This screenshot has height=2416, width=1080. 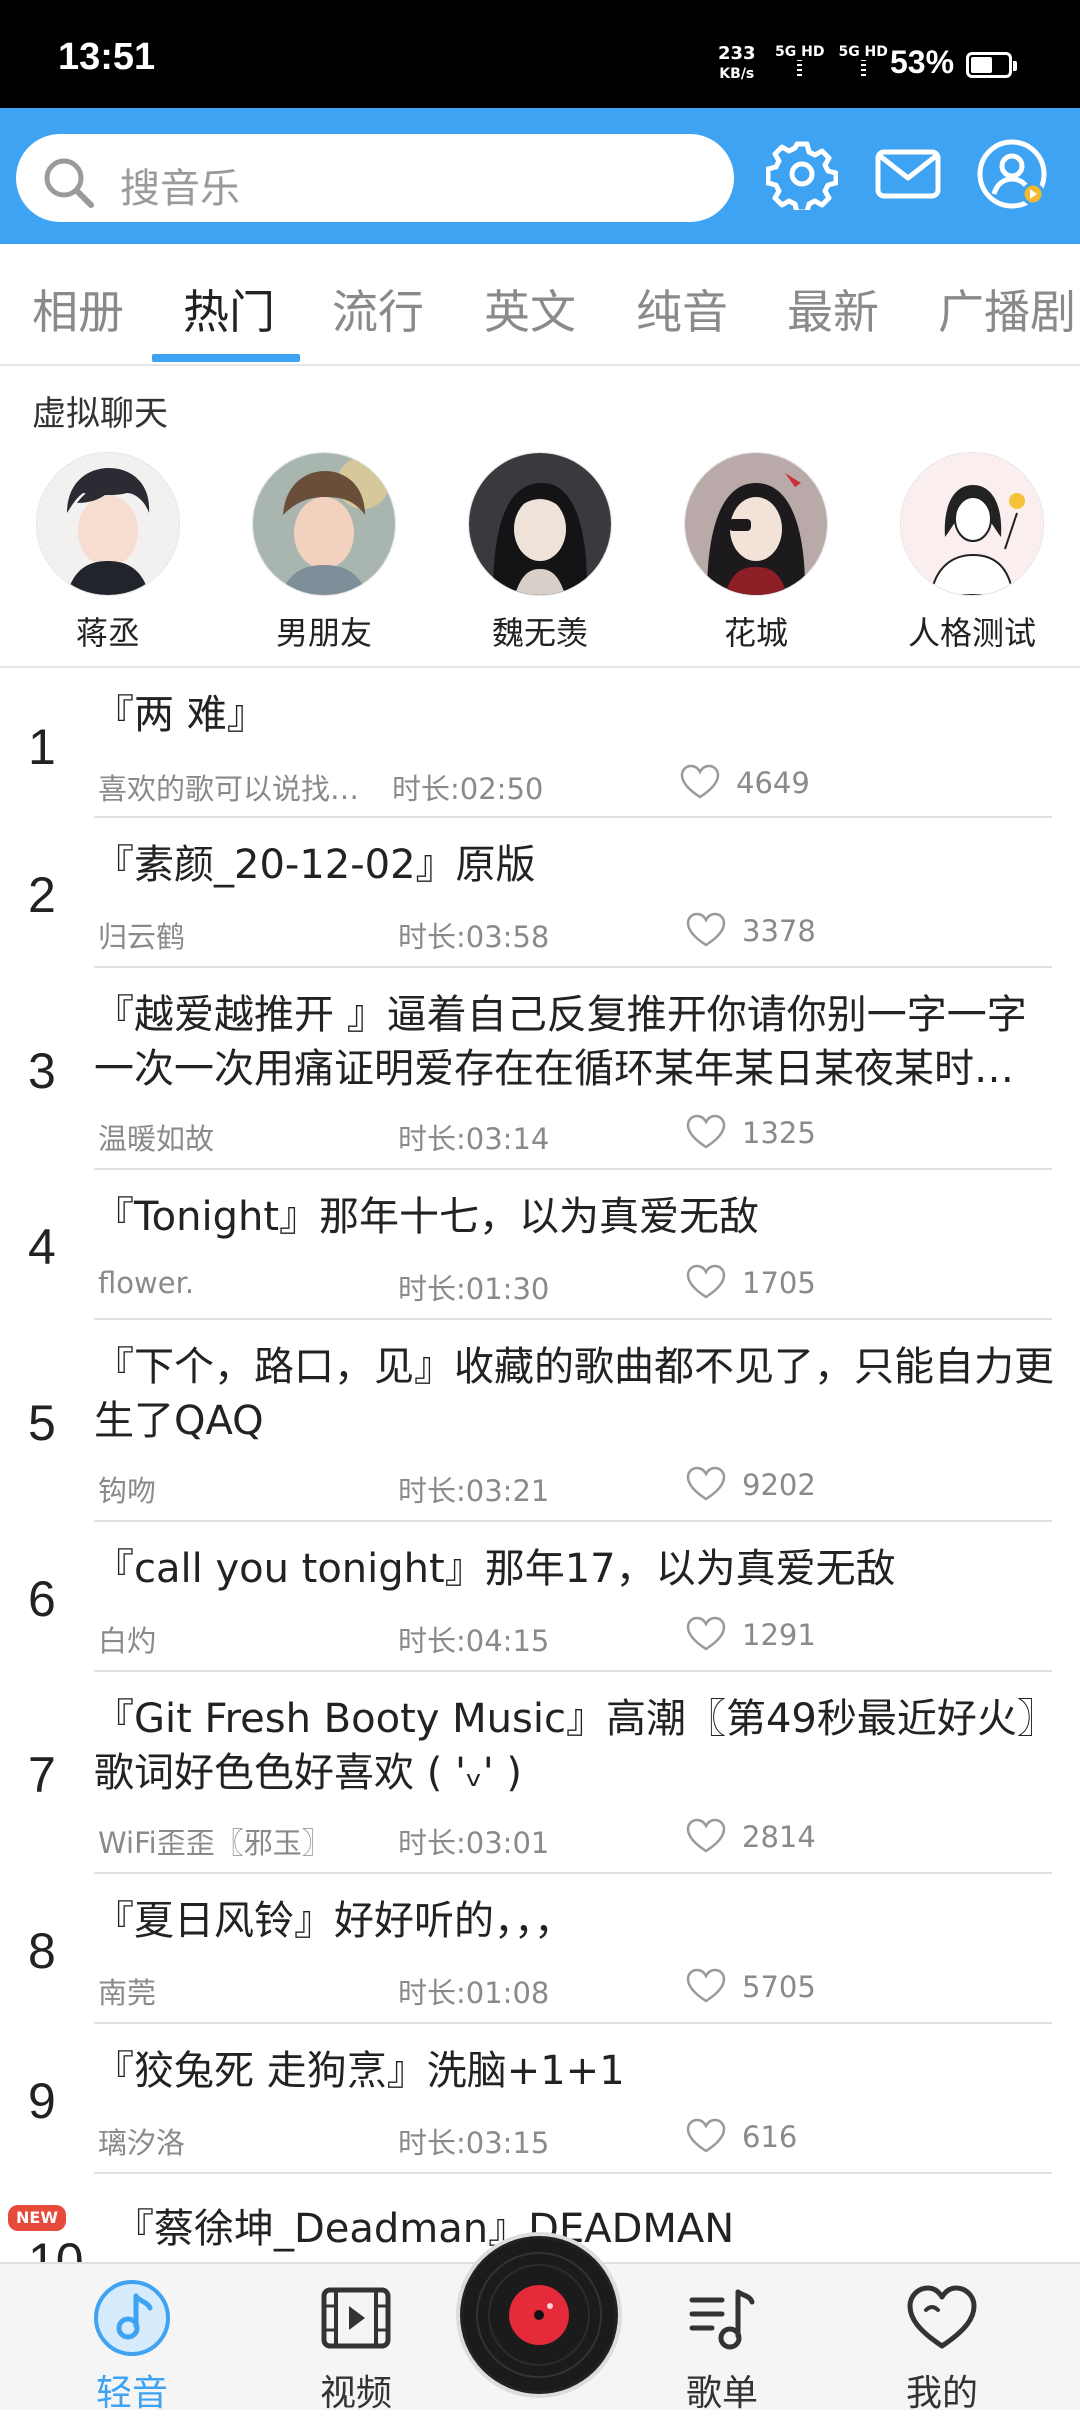 I want to click on nav-playlist: 歌单, so click(x=722, y=2340).